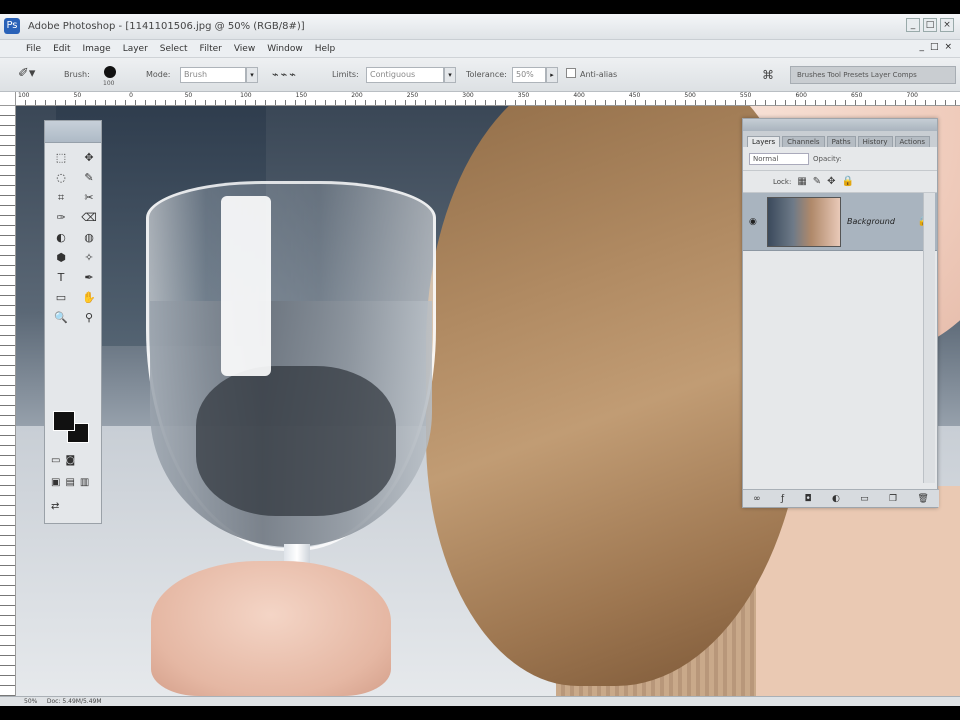 The width and height of the screenshot is (960, 720). What do you see at coordinates (70, 460) in the screenshot?
I see `quick-mask-icon: ◙` at bounding box center [70, 460].